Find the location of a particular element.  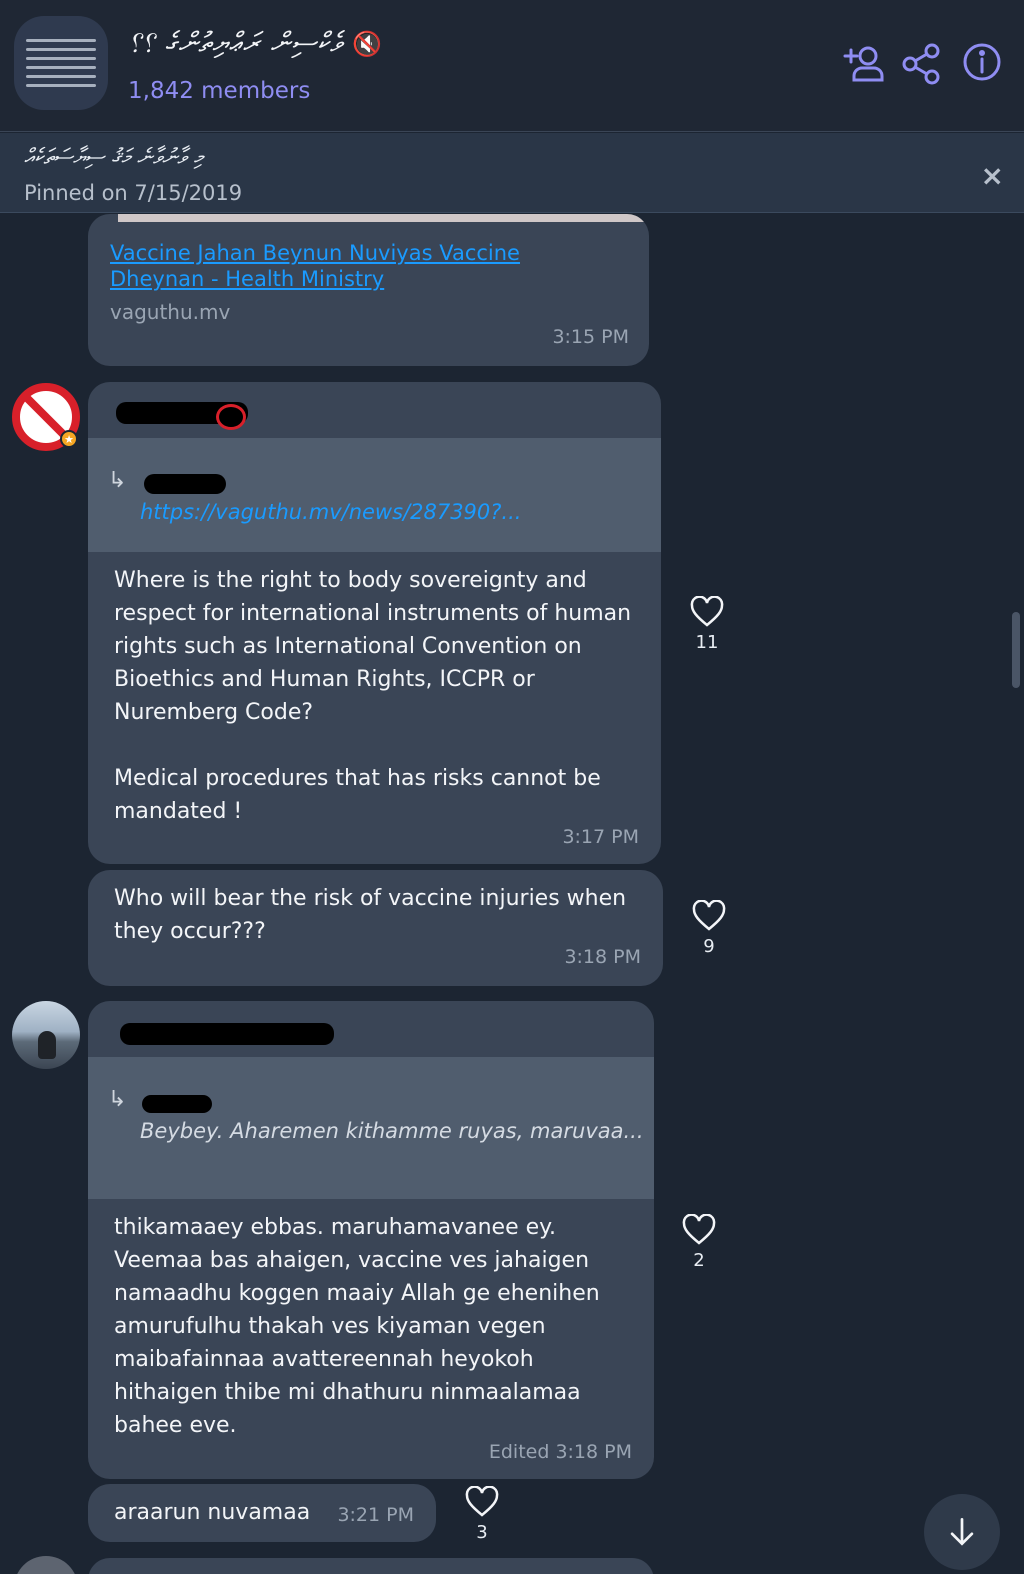

info-icon is located at coordinates (982, 64).